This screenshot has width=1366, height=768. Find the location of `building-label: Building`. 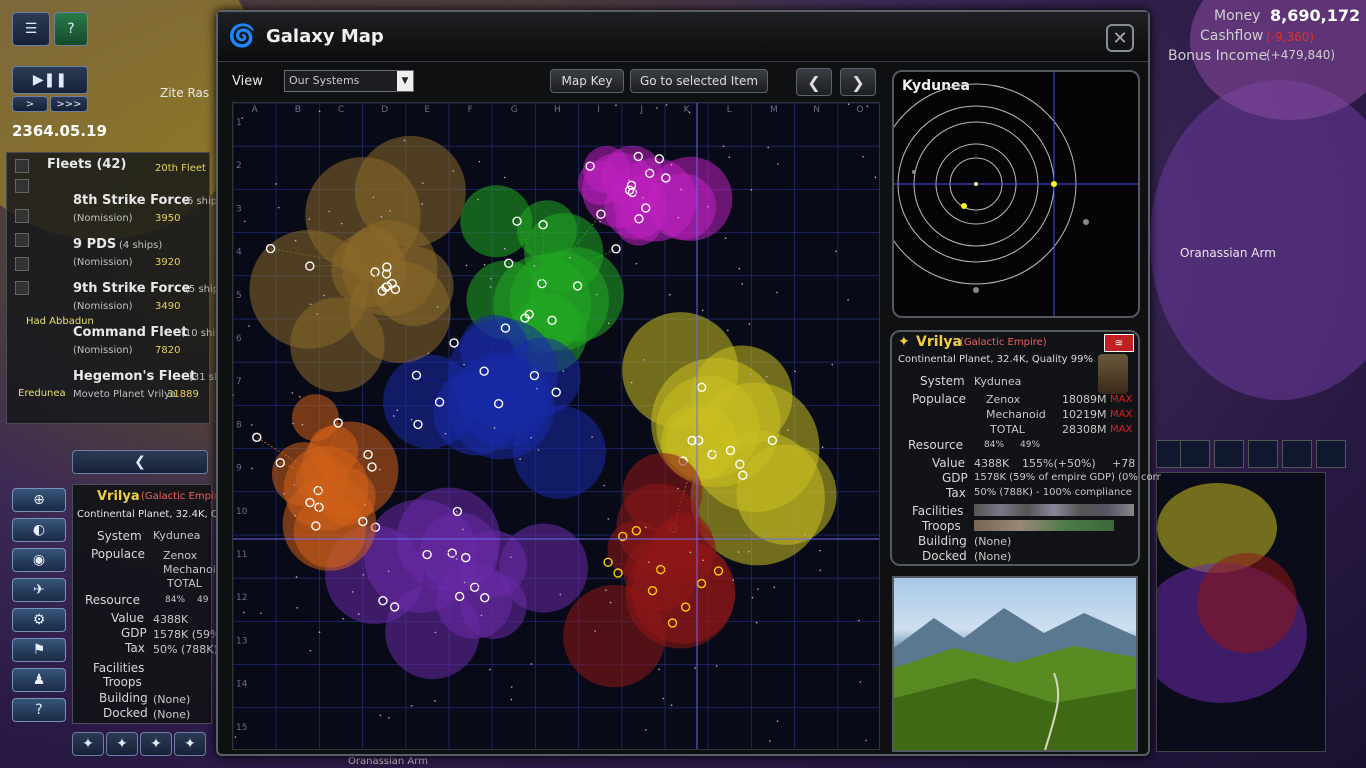

building-label: Building is located at coordinates (942, 541).